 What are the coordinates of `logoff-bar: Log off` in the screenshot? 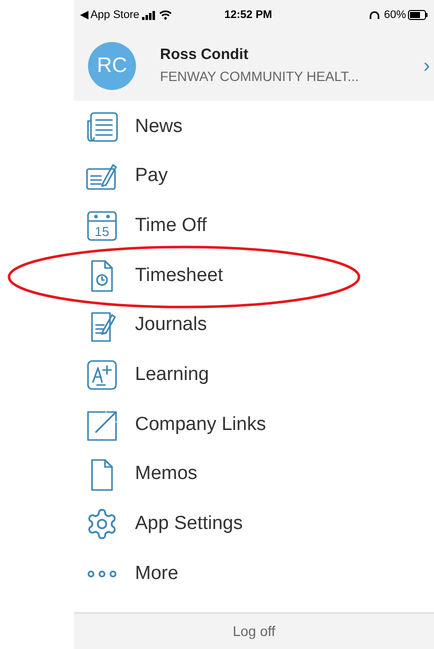 It's located at (254, 630).